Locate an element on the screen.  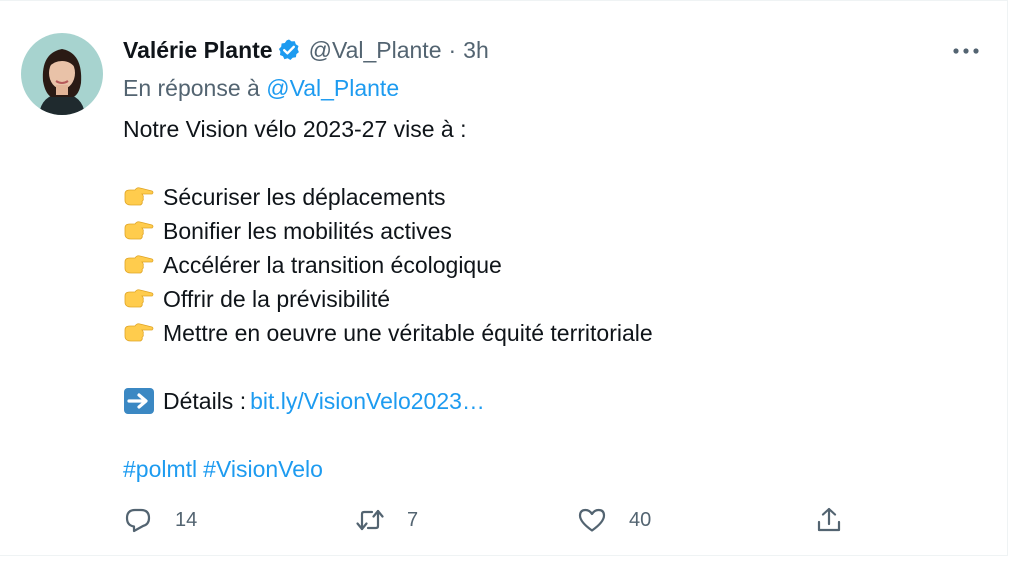
list-item-text: Bonifier les mobilités actives is located at coordinates (307, 231).